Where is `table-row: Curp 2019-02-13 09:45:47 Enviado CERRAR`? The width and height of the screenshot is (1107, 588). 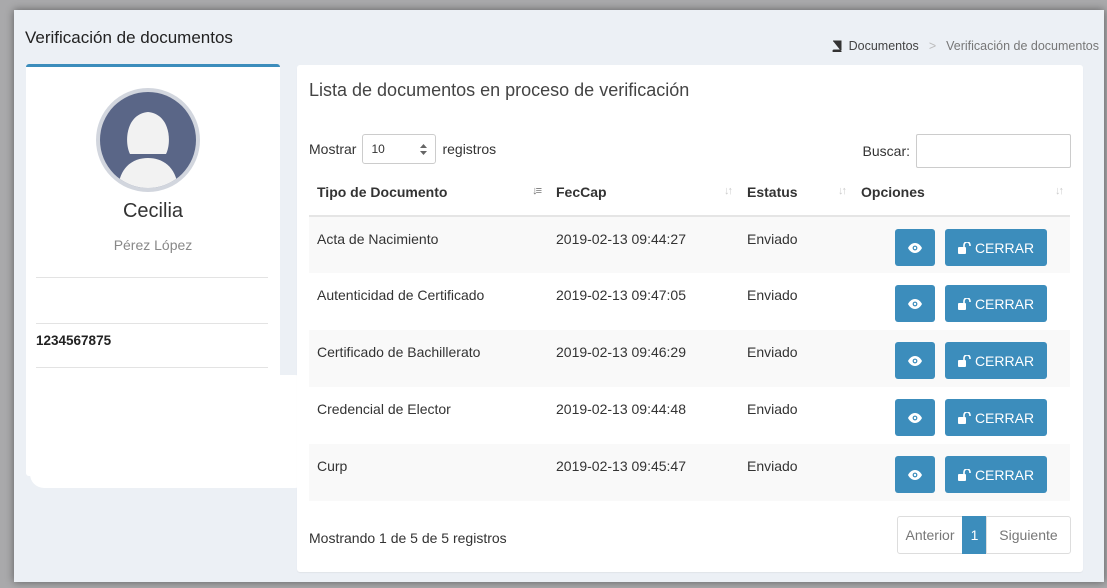
table-row: Curp 2019-02-13 09:45:47 Enviado CERRAR is located at coordinates (689, 472).